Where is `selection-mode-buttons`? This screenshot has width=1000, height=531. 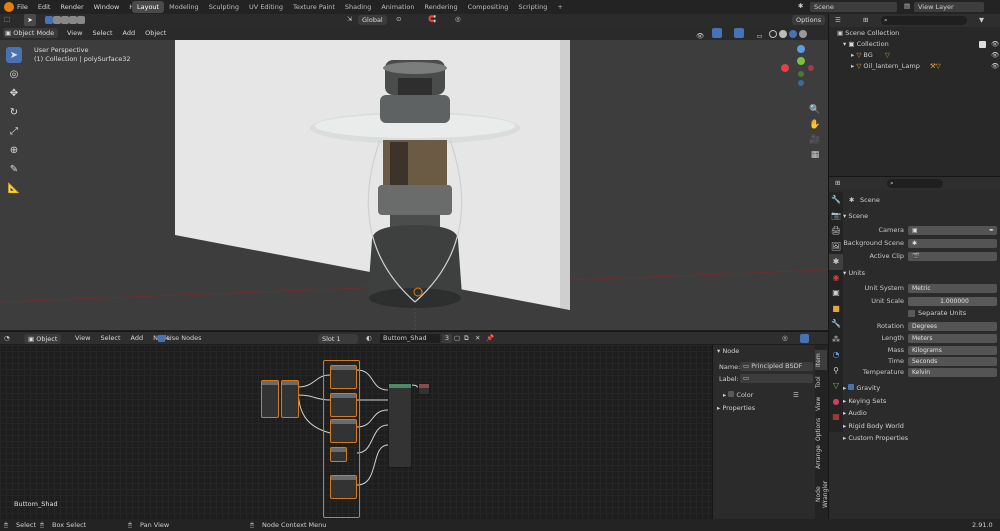 selection-mode-buttons is located at coordinates (65, 20).